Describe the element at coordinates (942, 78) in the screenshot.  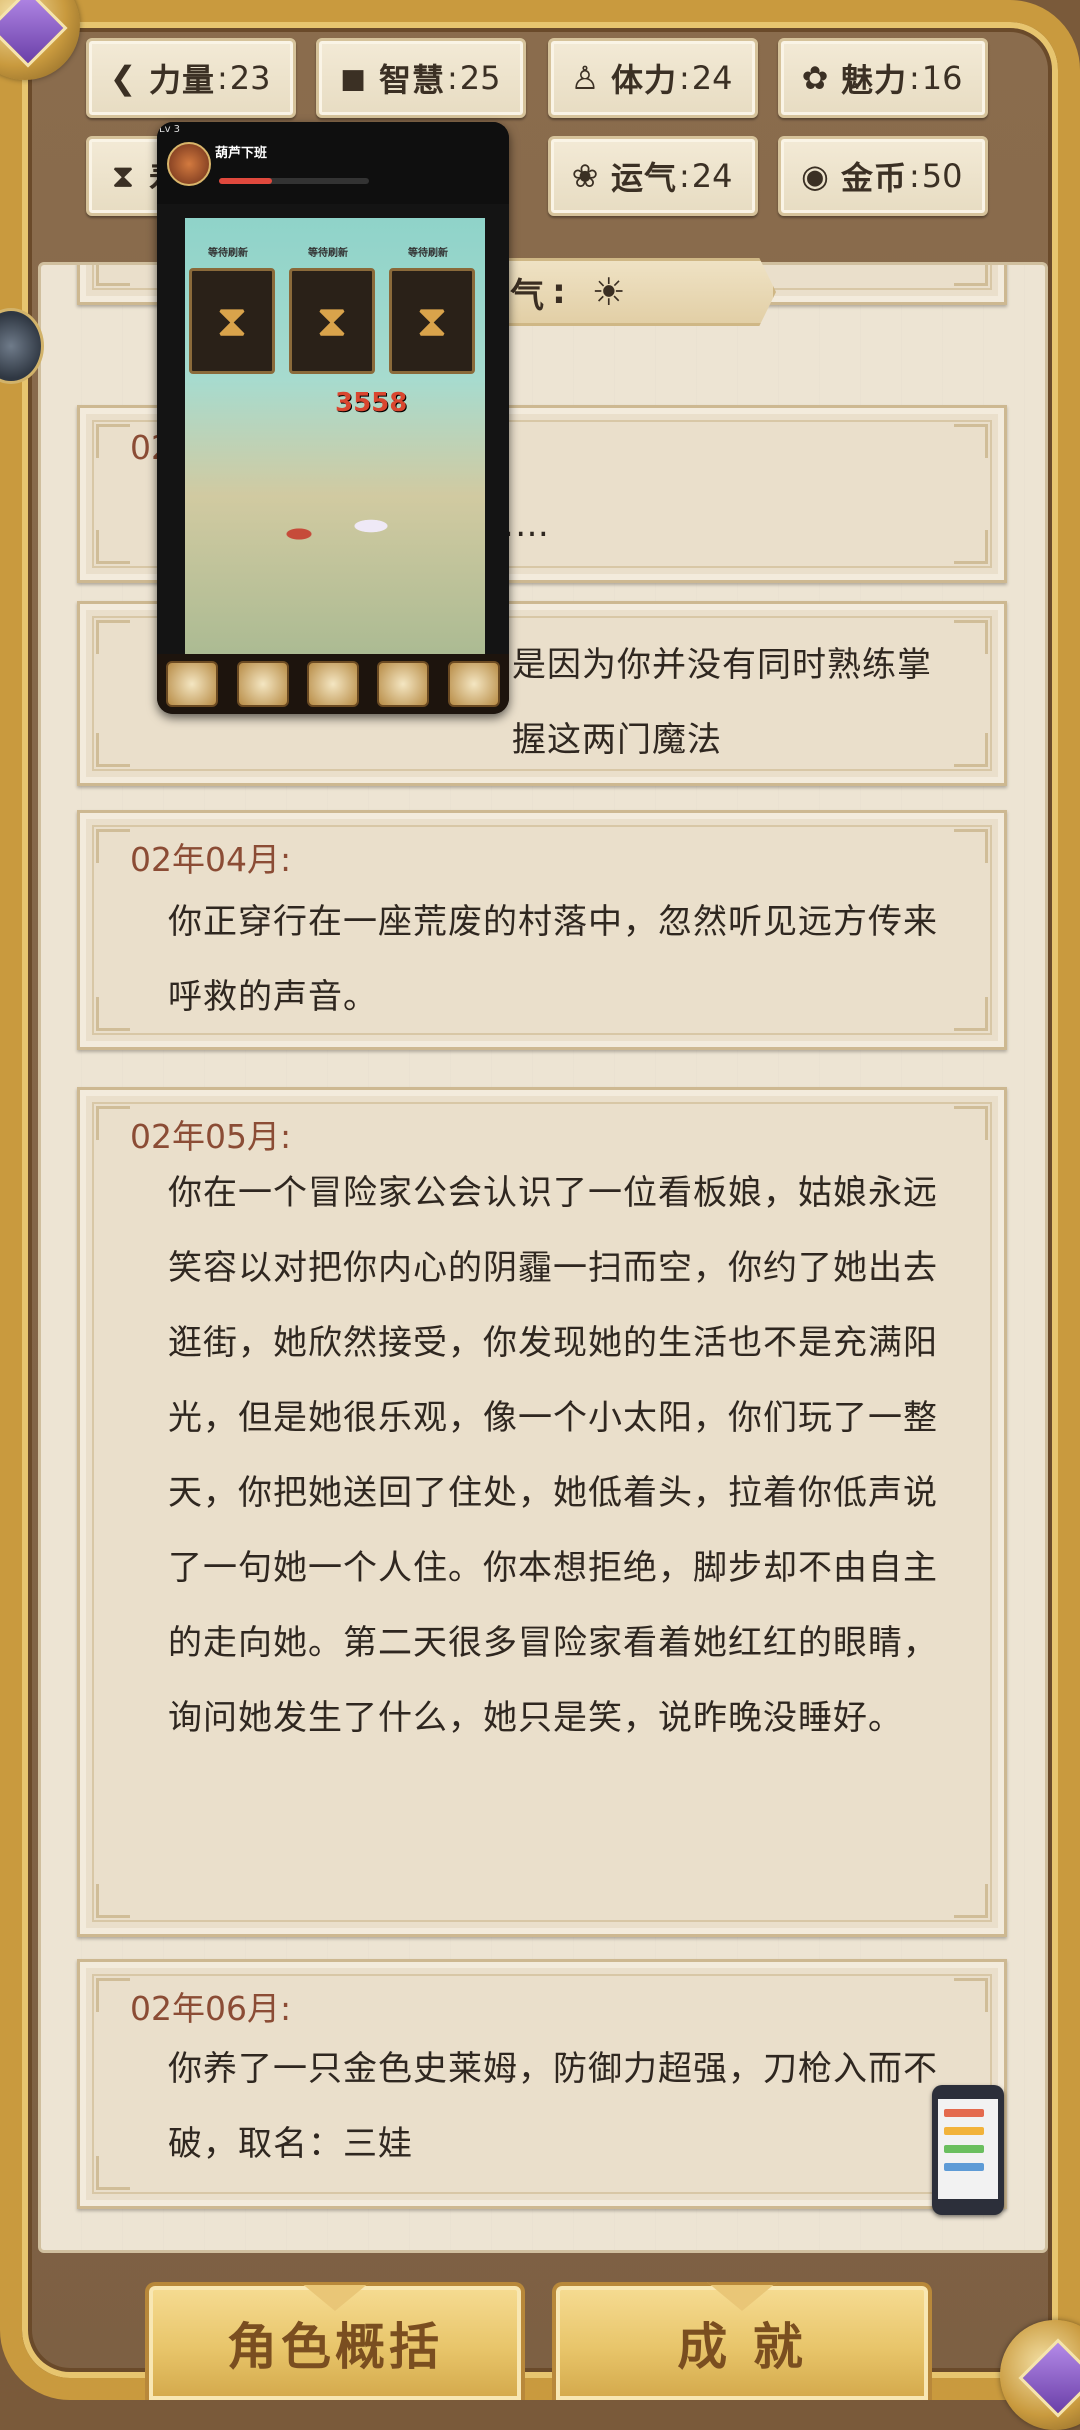
I see `stat-charm-value: 16` at that location.